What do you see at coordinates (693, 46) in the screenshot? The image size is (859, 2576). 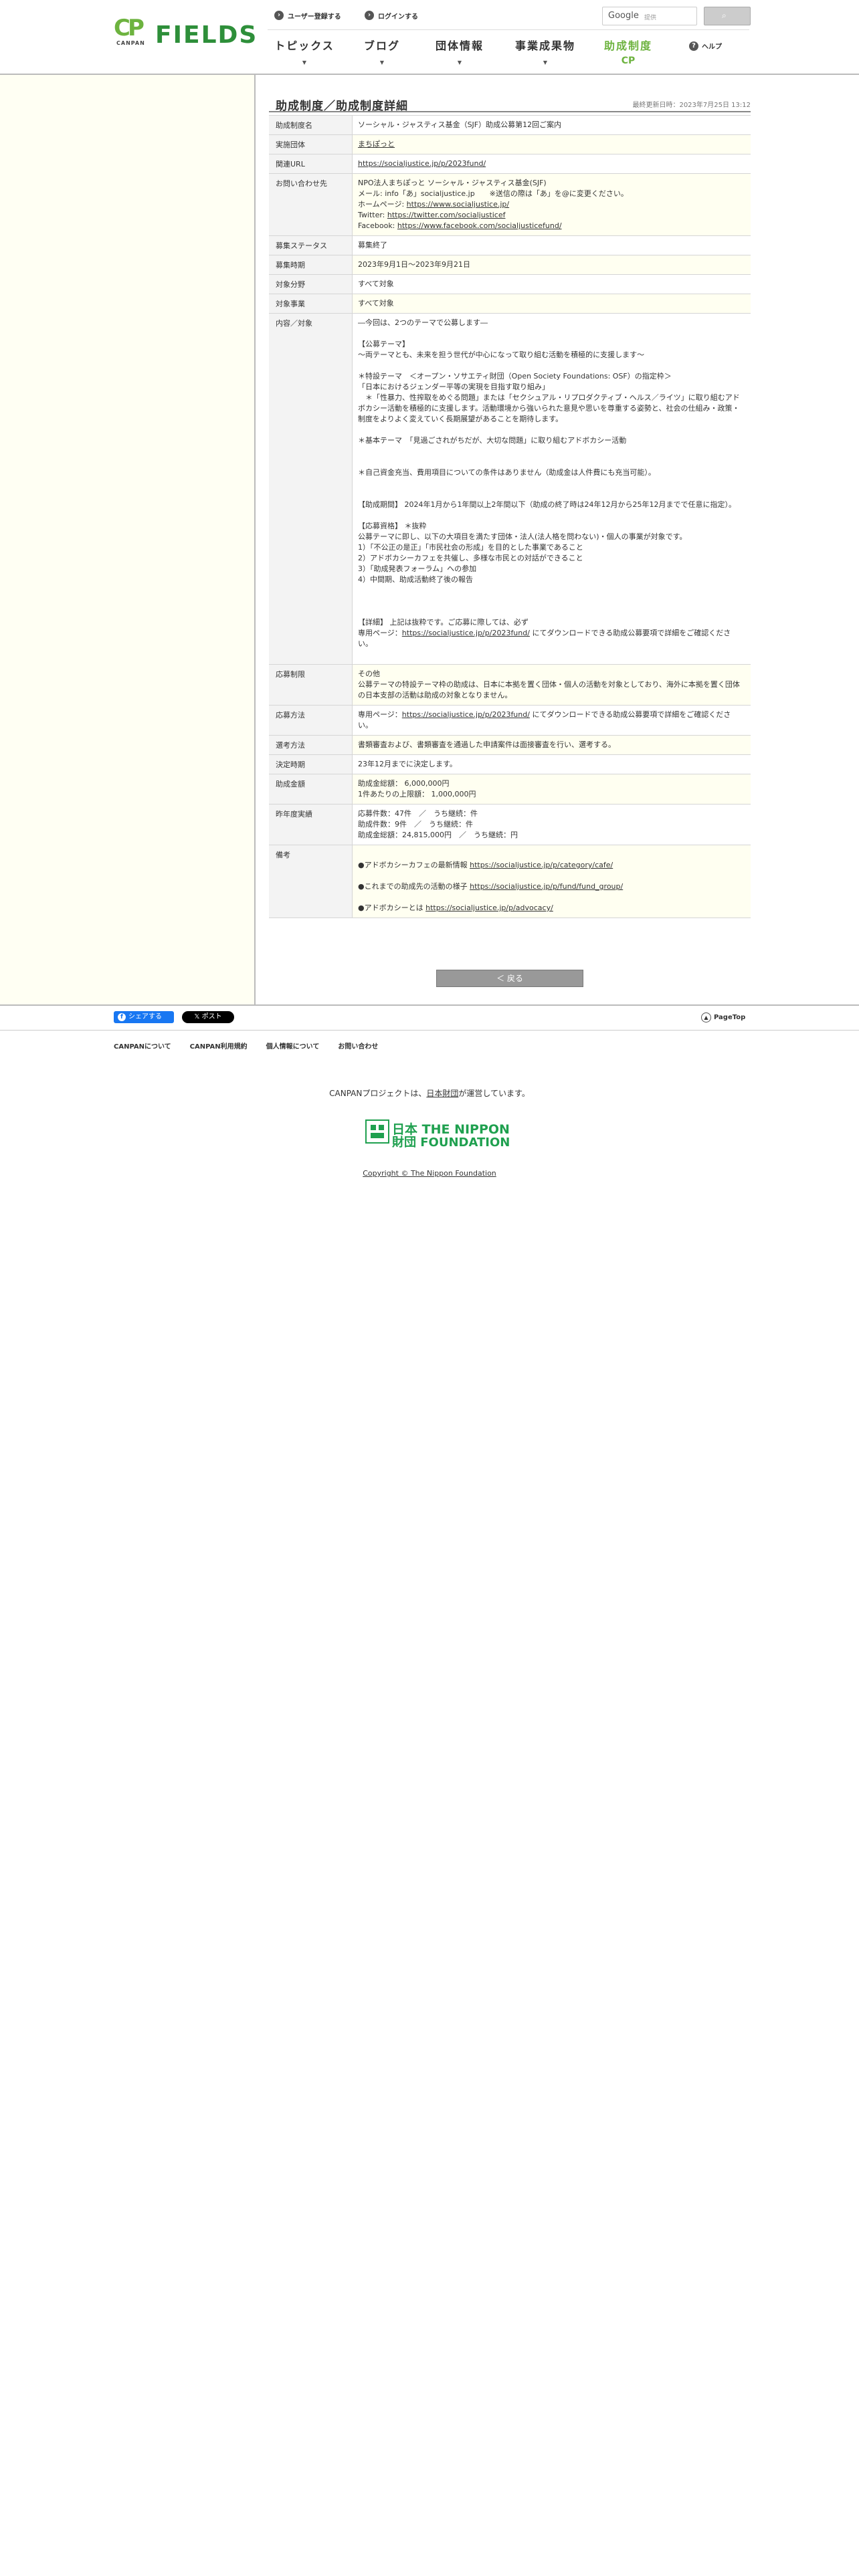 I see `question-icon: ?` at bounding box center [693, 46].